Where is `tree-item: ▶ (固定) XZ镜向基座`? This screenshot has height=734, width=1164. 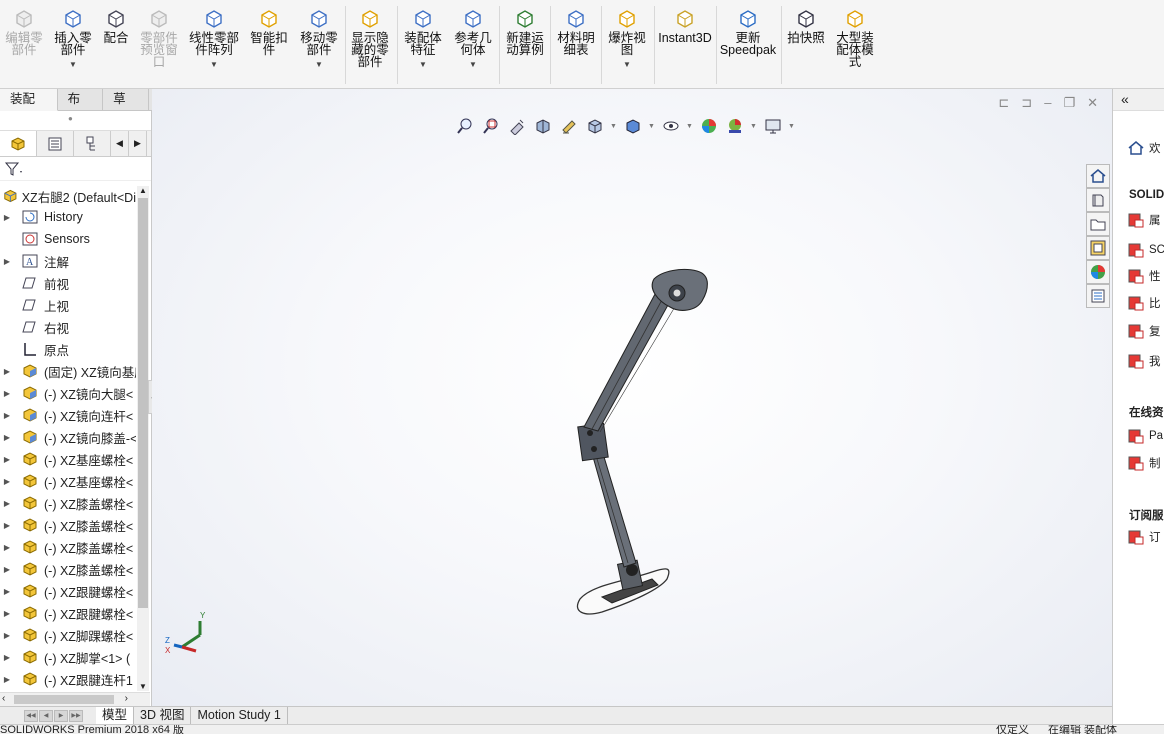 tree-item: ▶ (固定) XZ镜向基座 is located at coordinates (68, 371).